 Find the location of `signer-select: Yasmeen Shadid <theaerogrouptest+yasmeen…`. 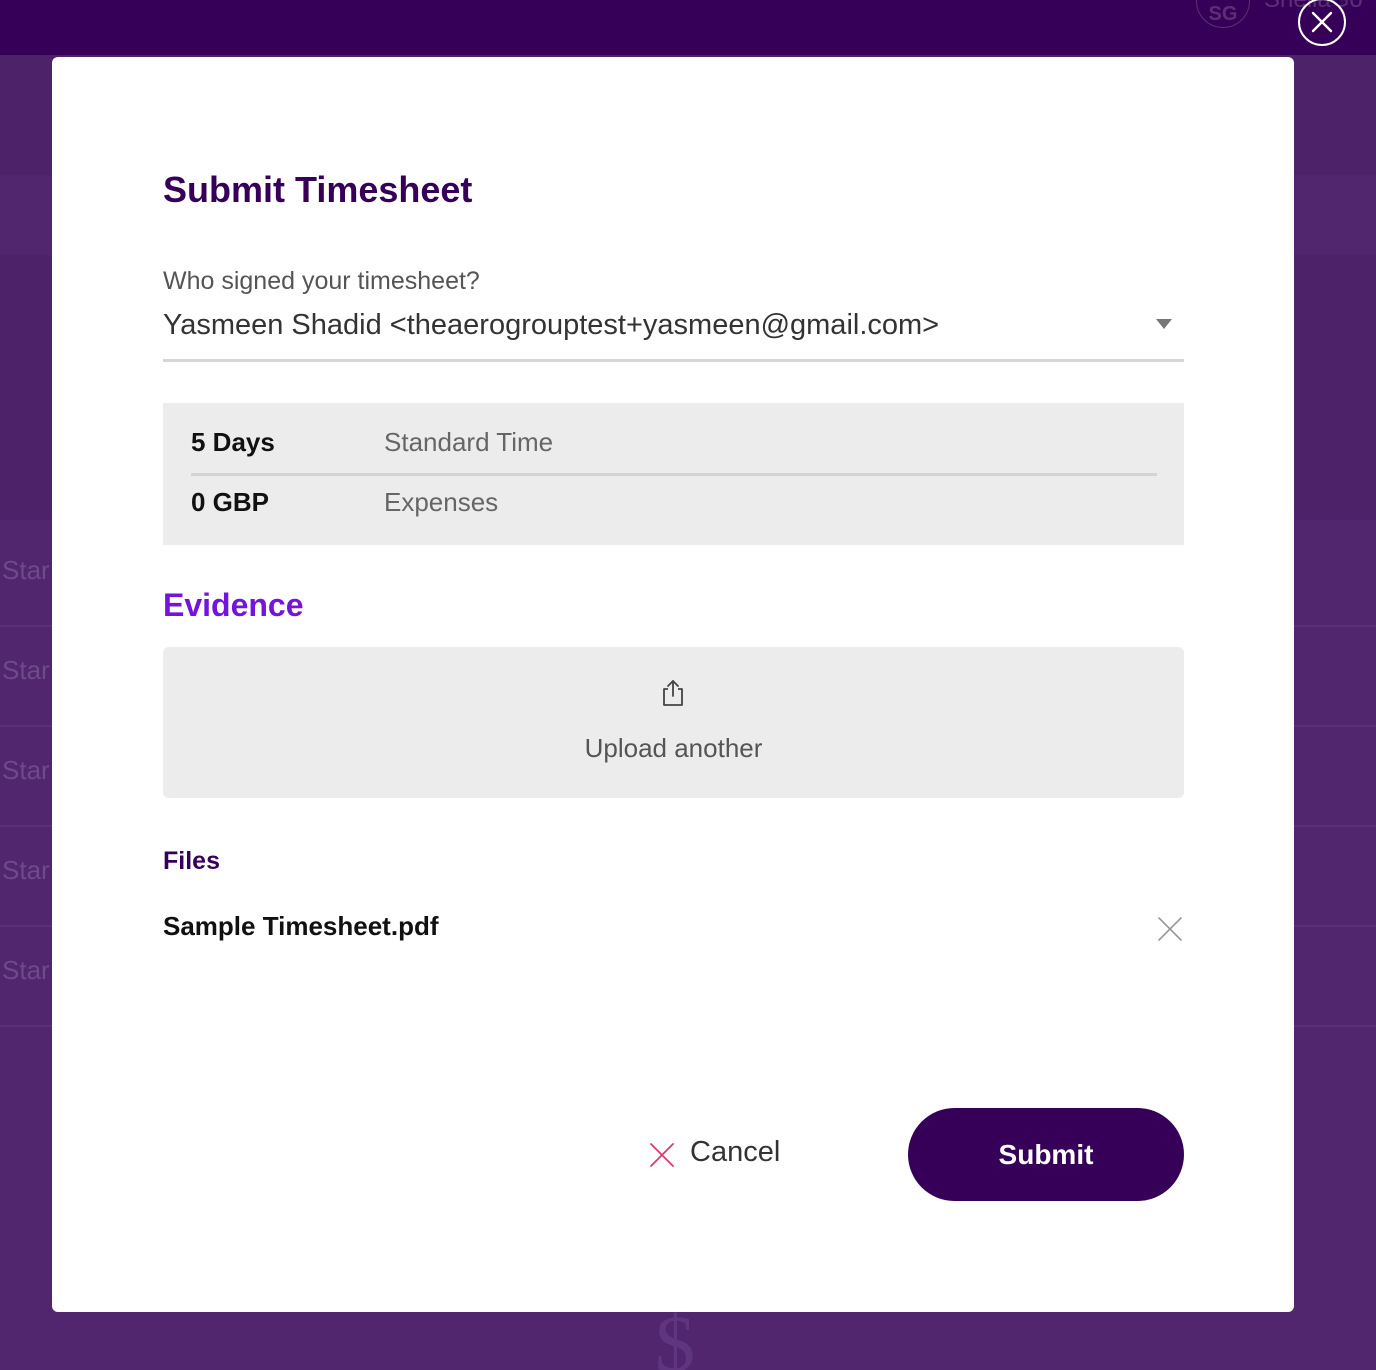

signer-select: Yasmeen Shadid <theaerogrouptest+yasmeen… is located at coordinates (673, 333).